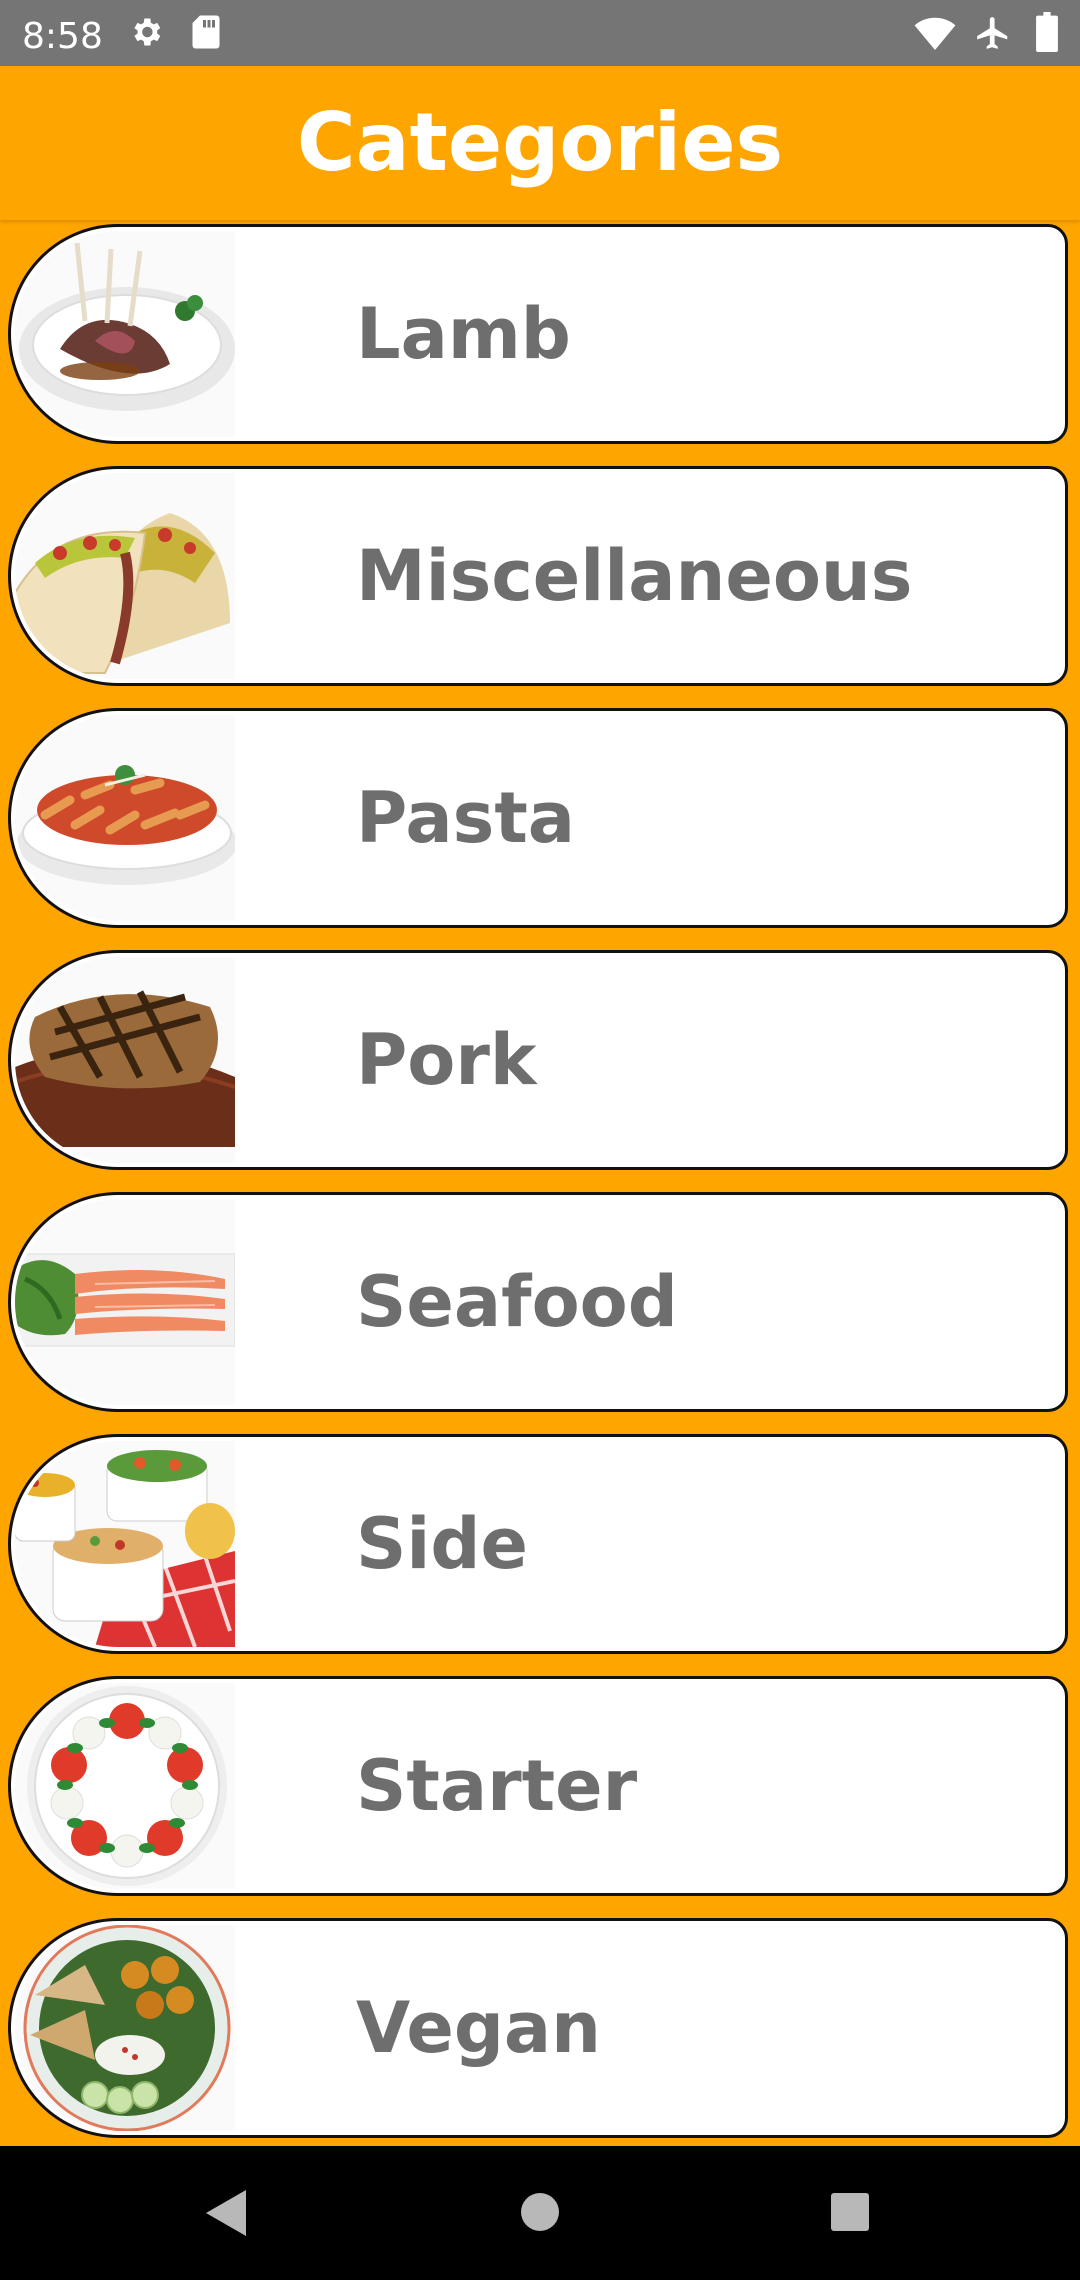 Image resolution: width=1080 pixels, height=2280 pixels. Describe the element at coordinates (125, 1060) in the screenshot. I see `pork-chop-image` at that location.